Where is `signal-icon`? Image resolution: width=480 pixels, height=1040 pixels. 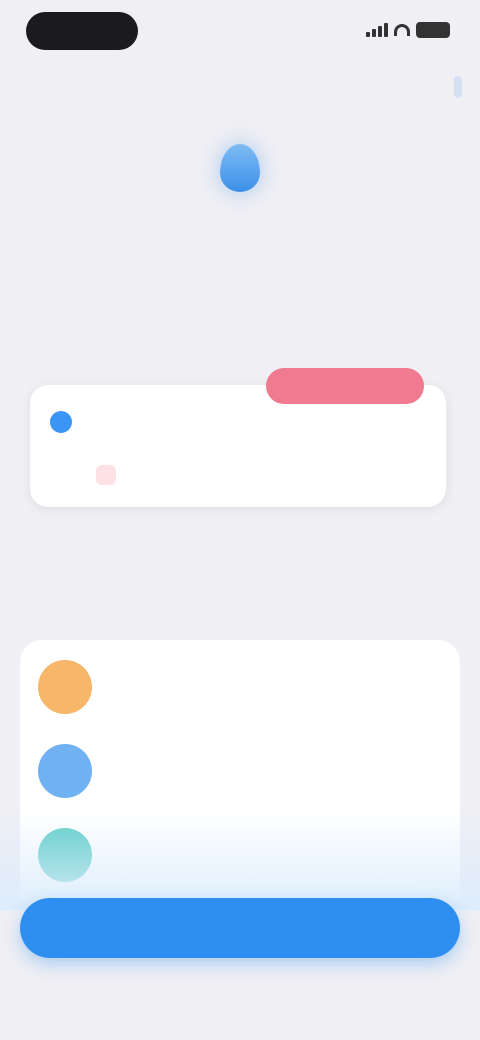 signal-icon is located at coordinates (377, 30).